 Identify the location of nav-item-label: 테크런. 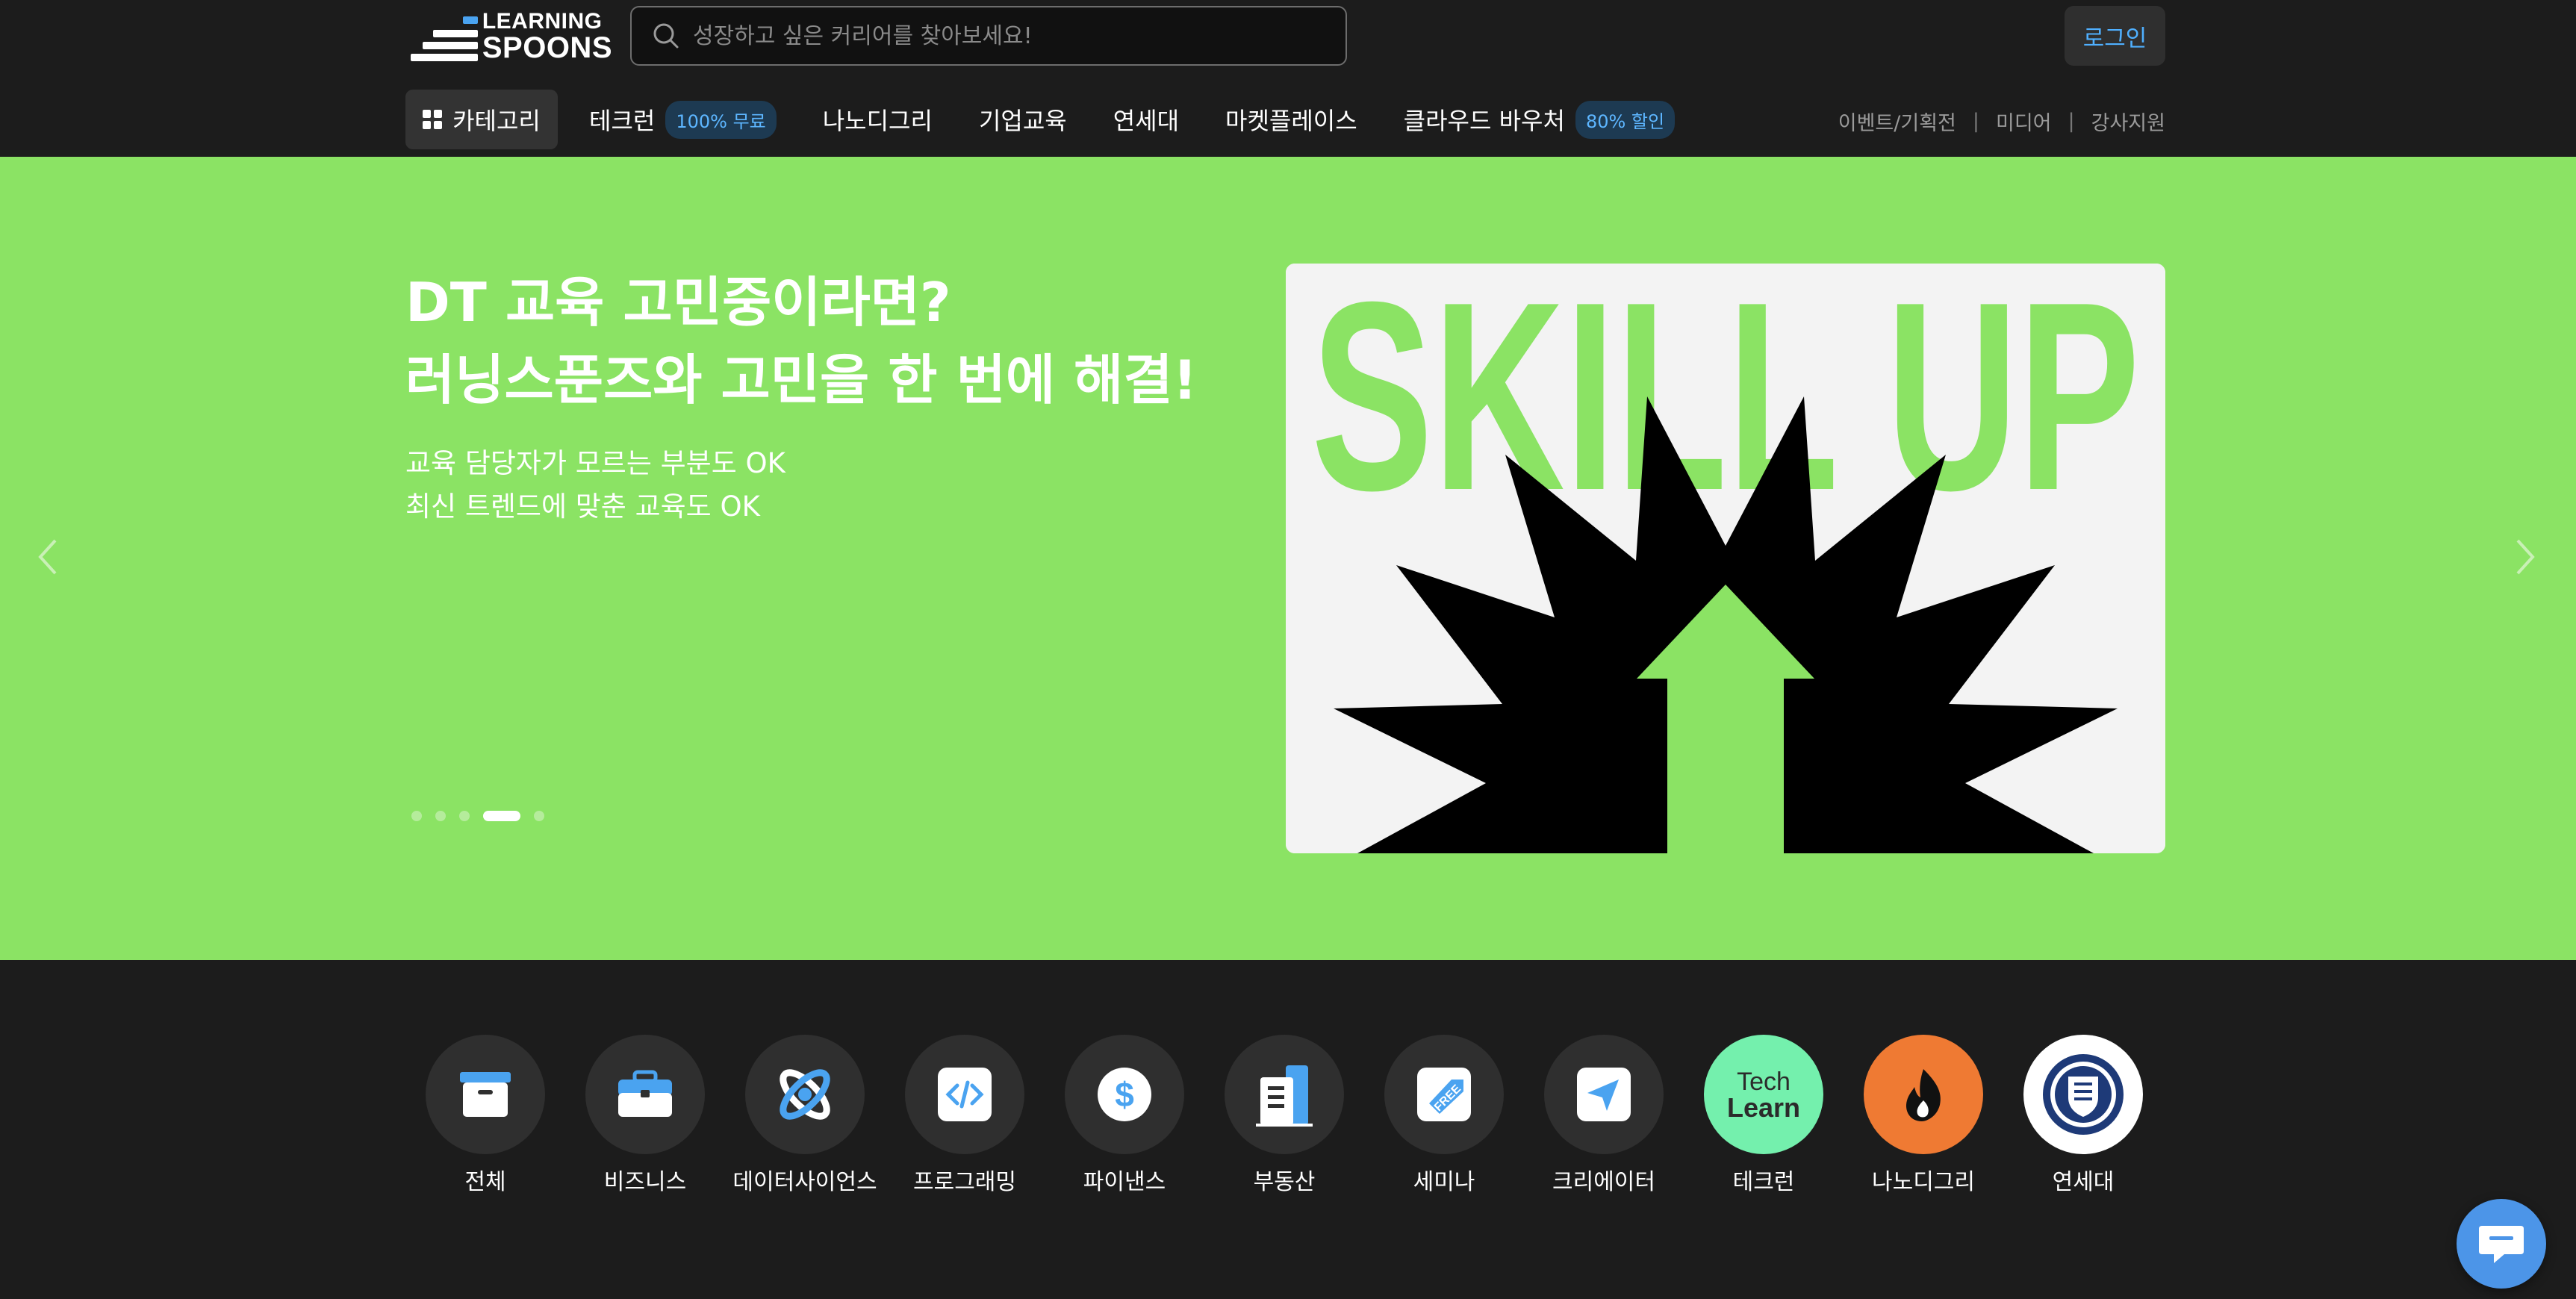
(622, 121).